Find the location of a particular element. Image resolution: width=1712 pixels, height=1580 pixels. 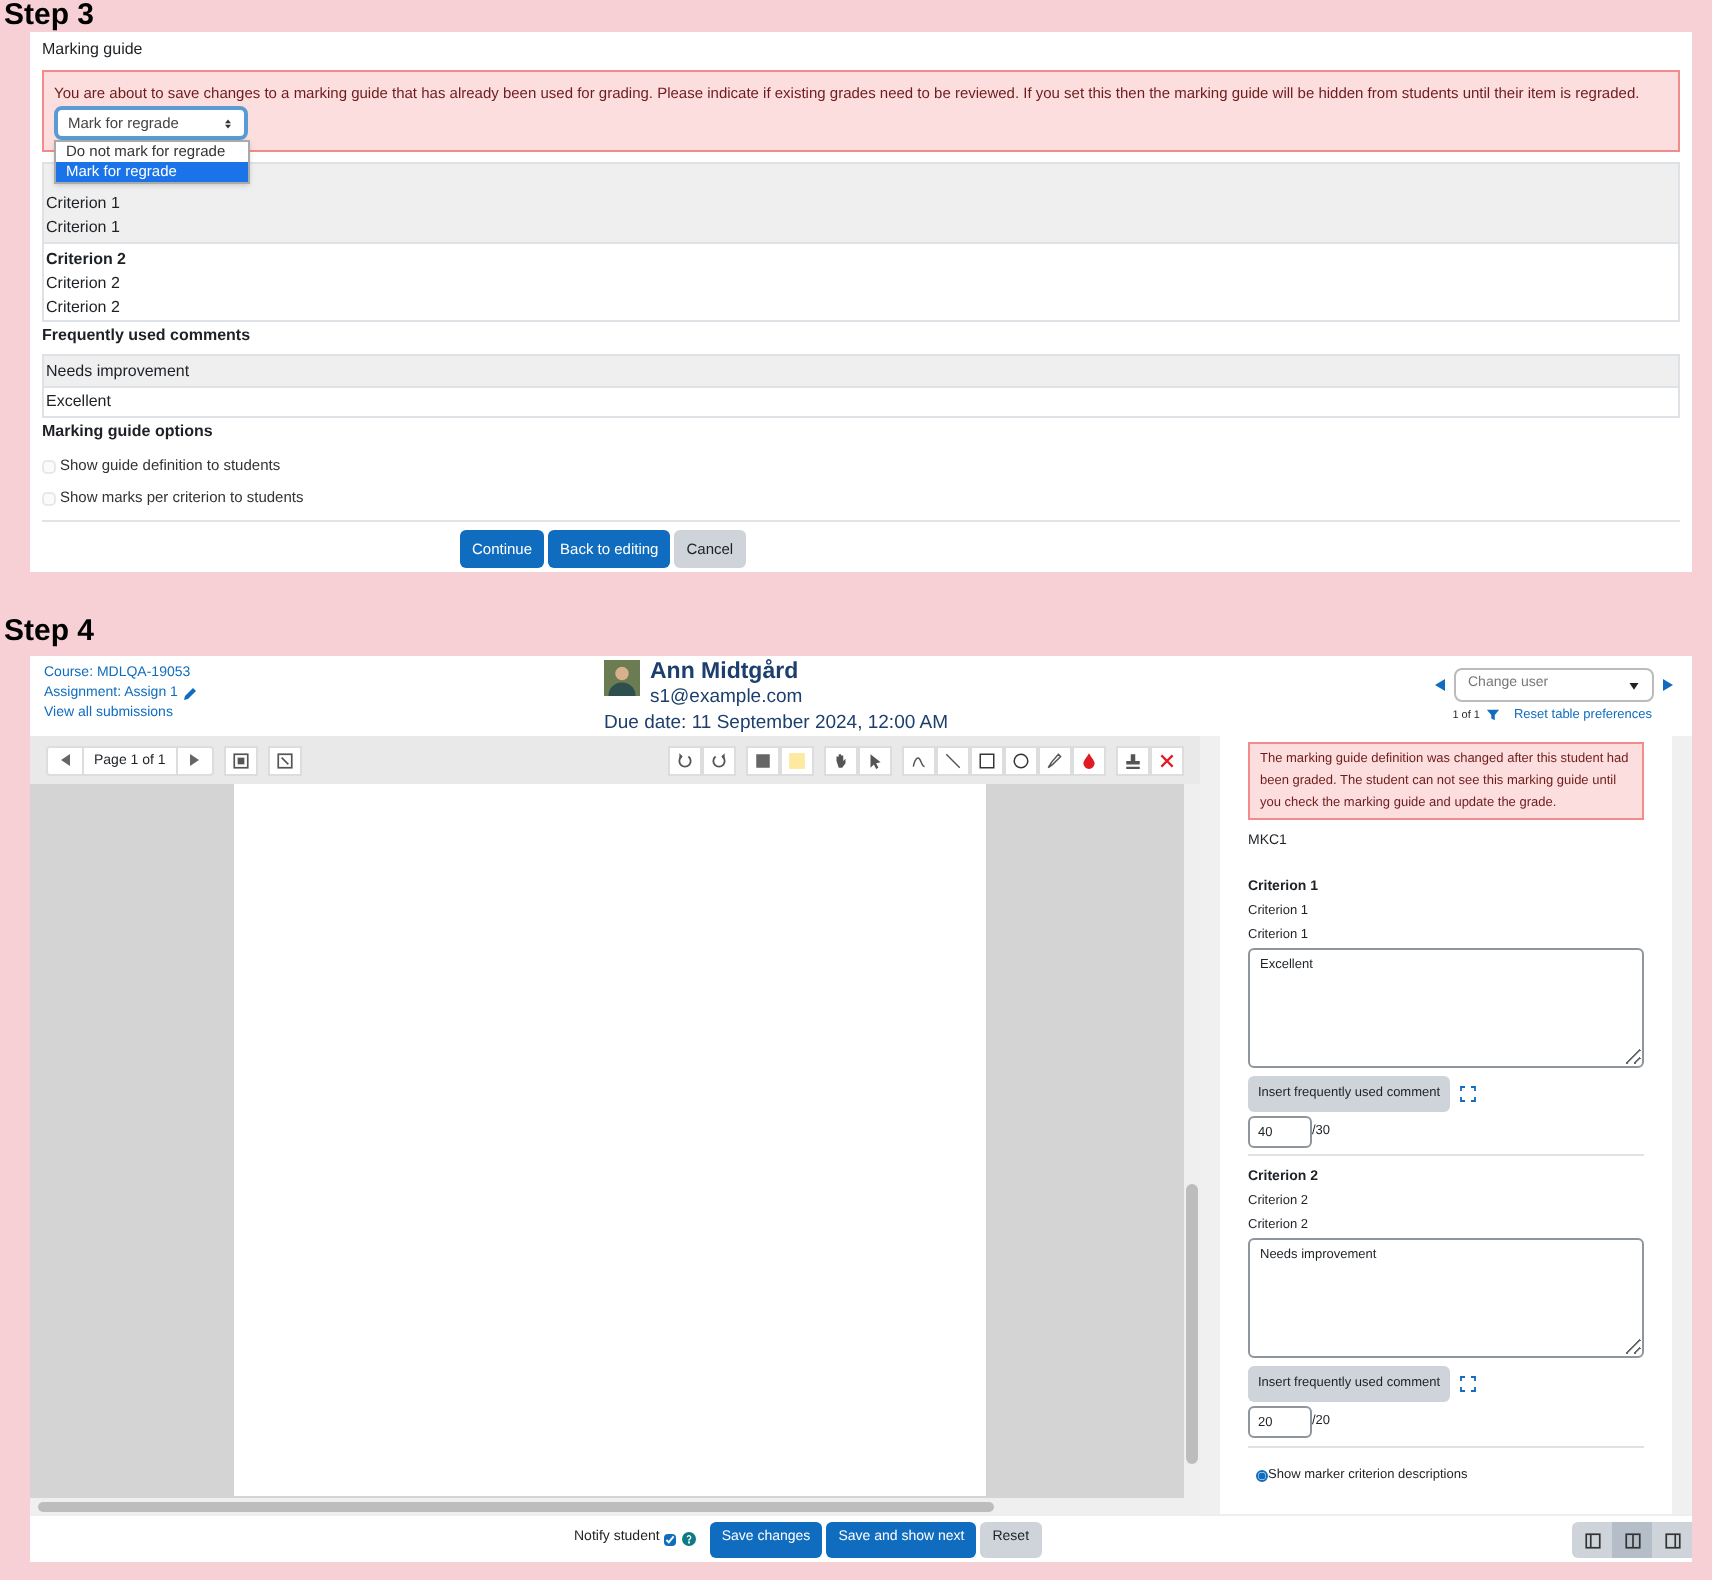

close-icon is located at coordinates (1167, 760).